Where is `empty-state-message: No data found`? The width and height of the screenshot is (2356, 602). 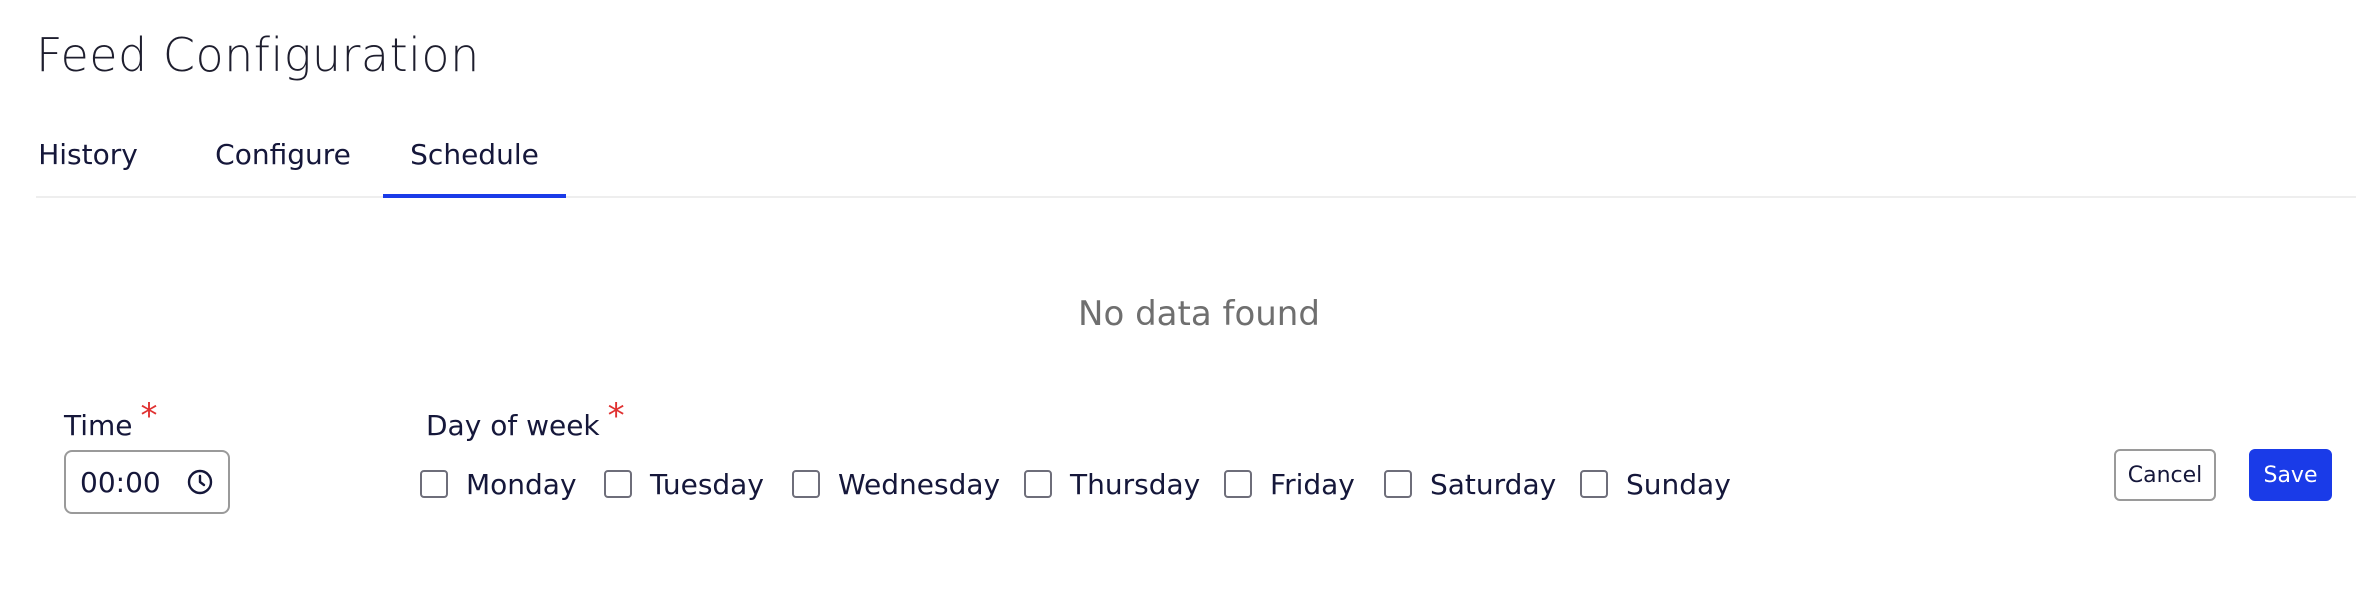
empty-state-message: No data found is located at coordinates (1199, 314).